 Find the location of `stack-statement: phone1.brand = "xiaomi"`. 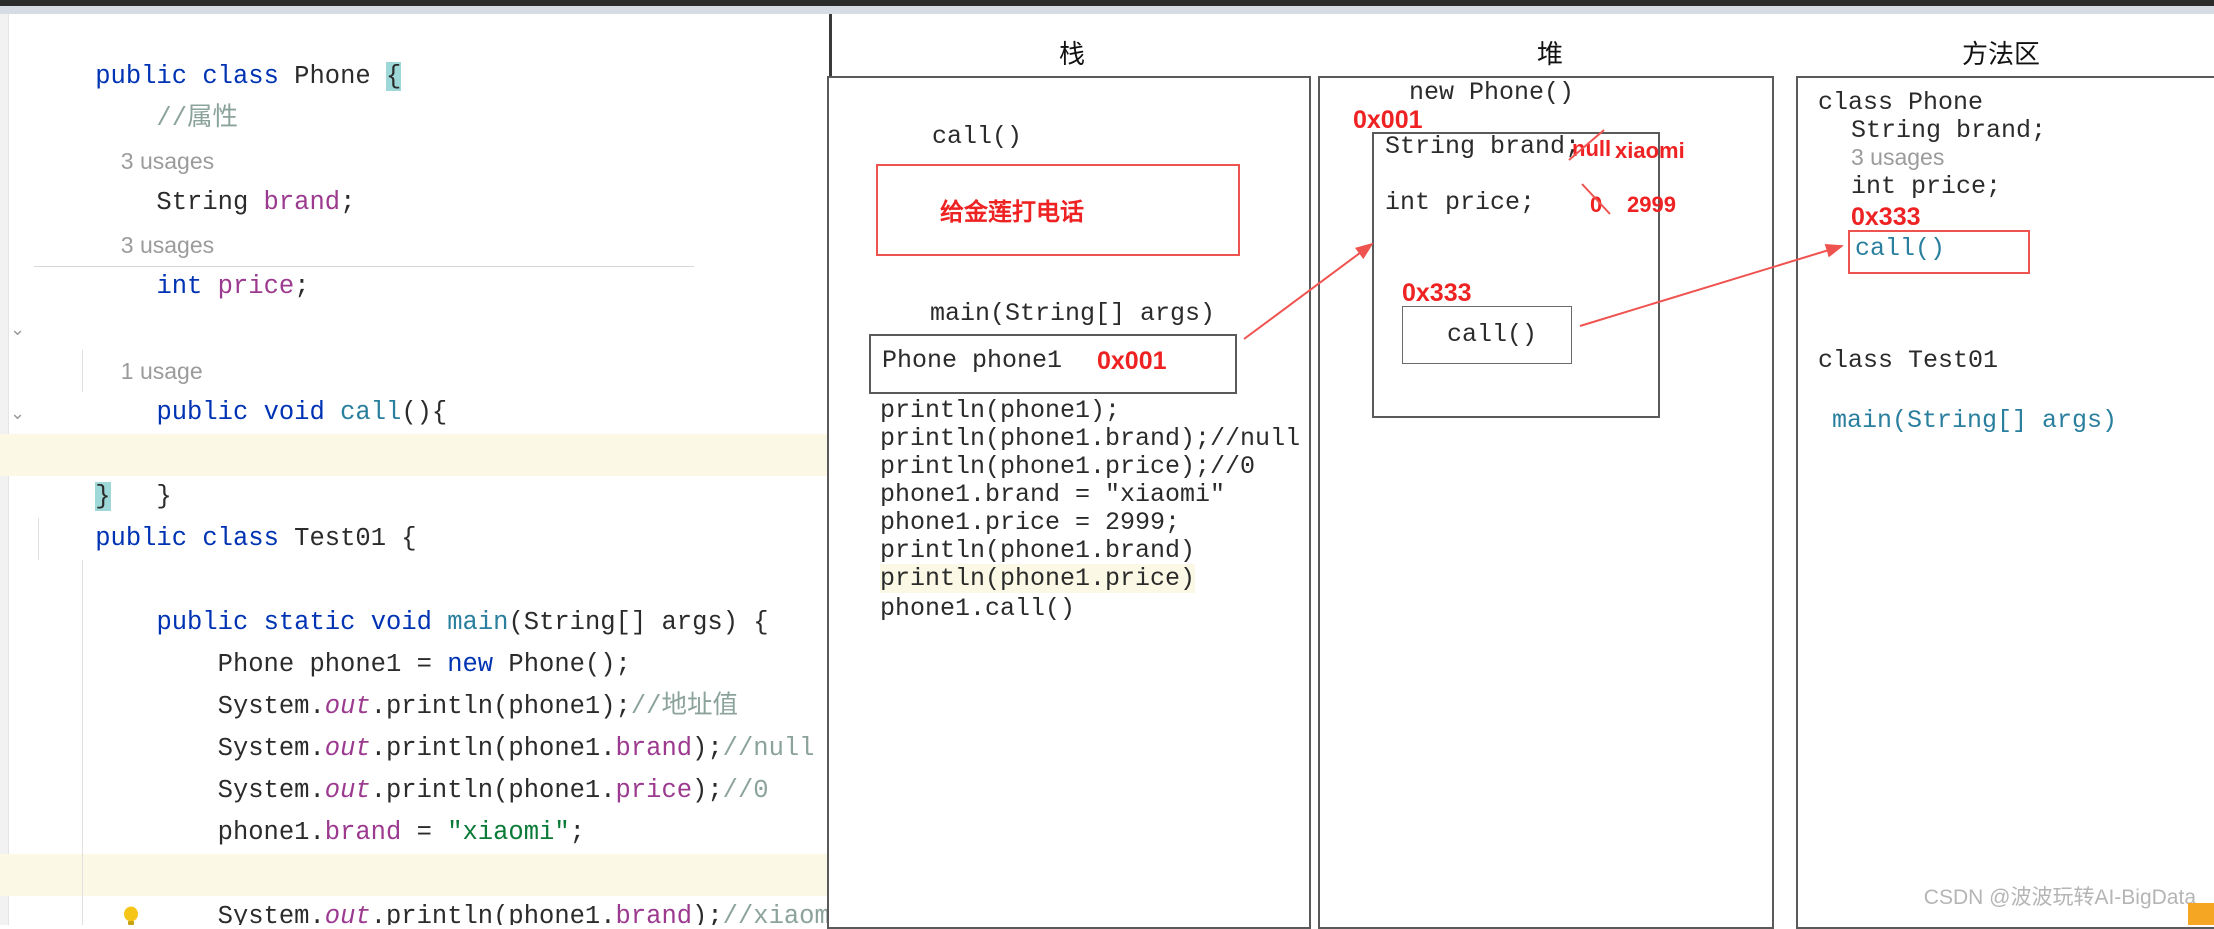

stack-statement: phone1.brand = "xiaomi" is located at coordinates (1053, 494).